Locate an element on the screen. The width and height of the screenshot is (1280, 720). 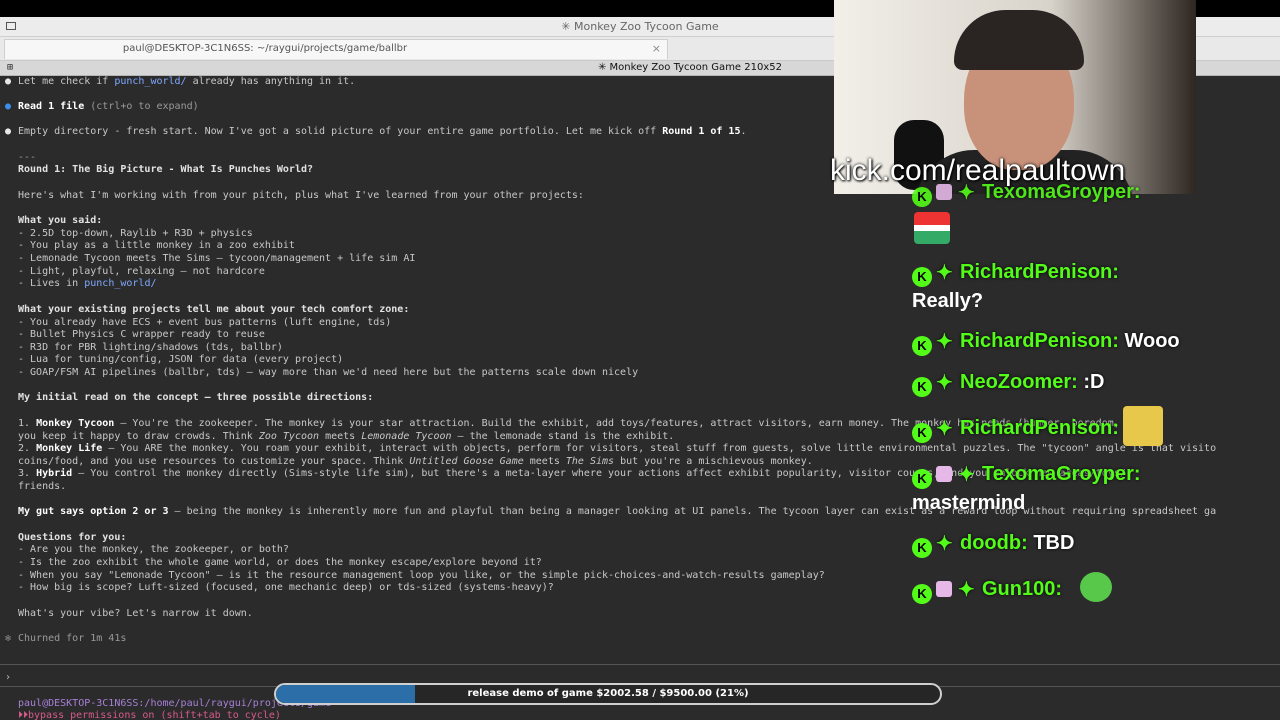
chat-text: Wooo is located at coordinates (1152, 341).